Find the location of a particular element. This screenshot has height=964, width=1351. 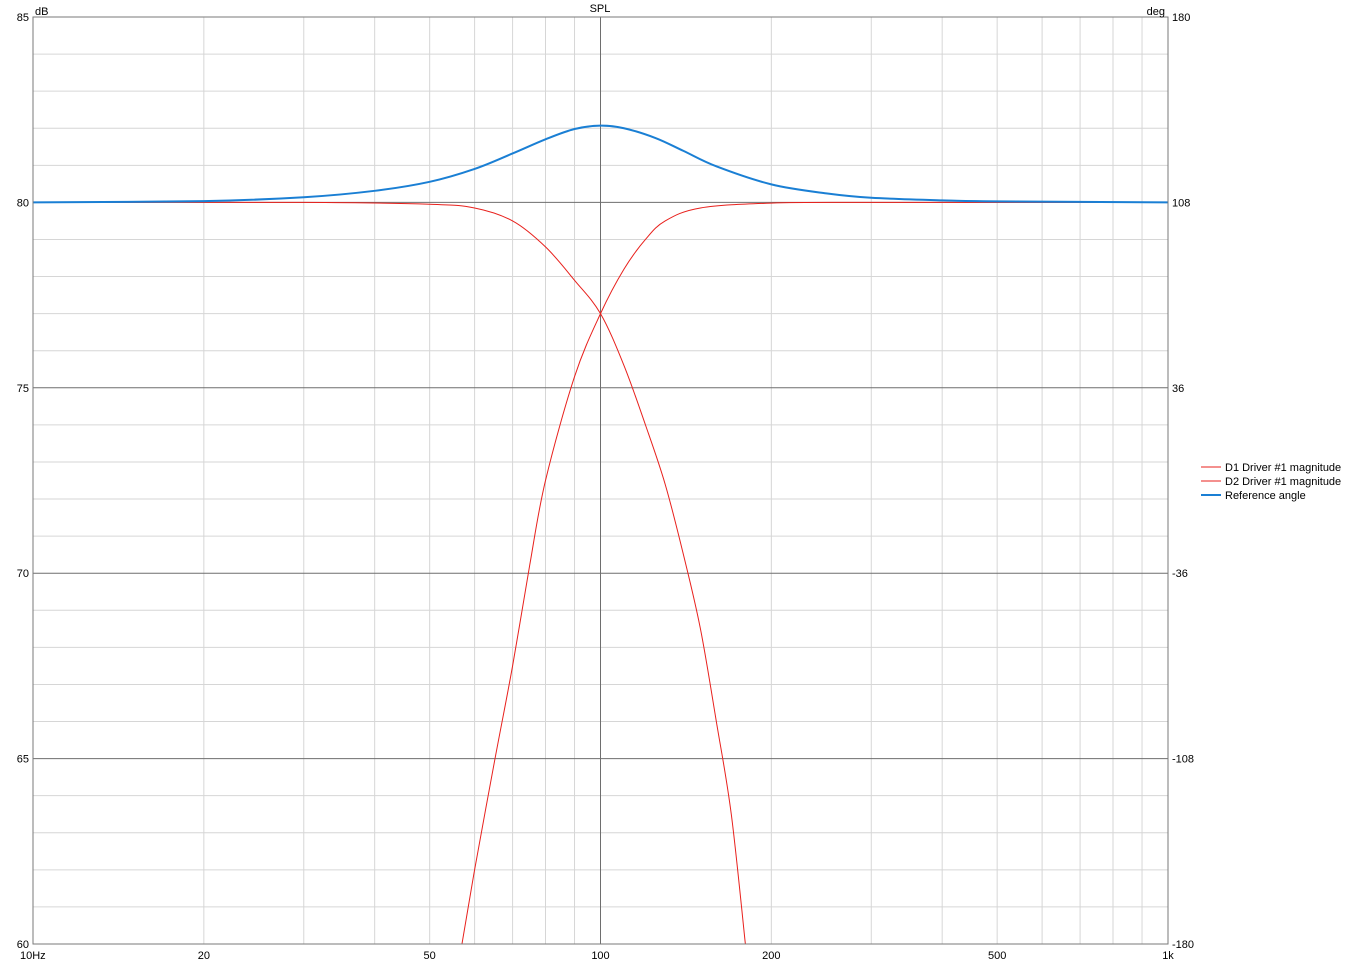

y-left-tick-label: 75 is located at coordinates (23, 389).